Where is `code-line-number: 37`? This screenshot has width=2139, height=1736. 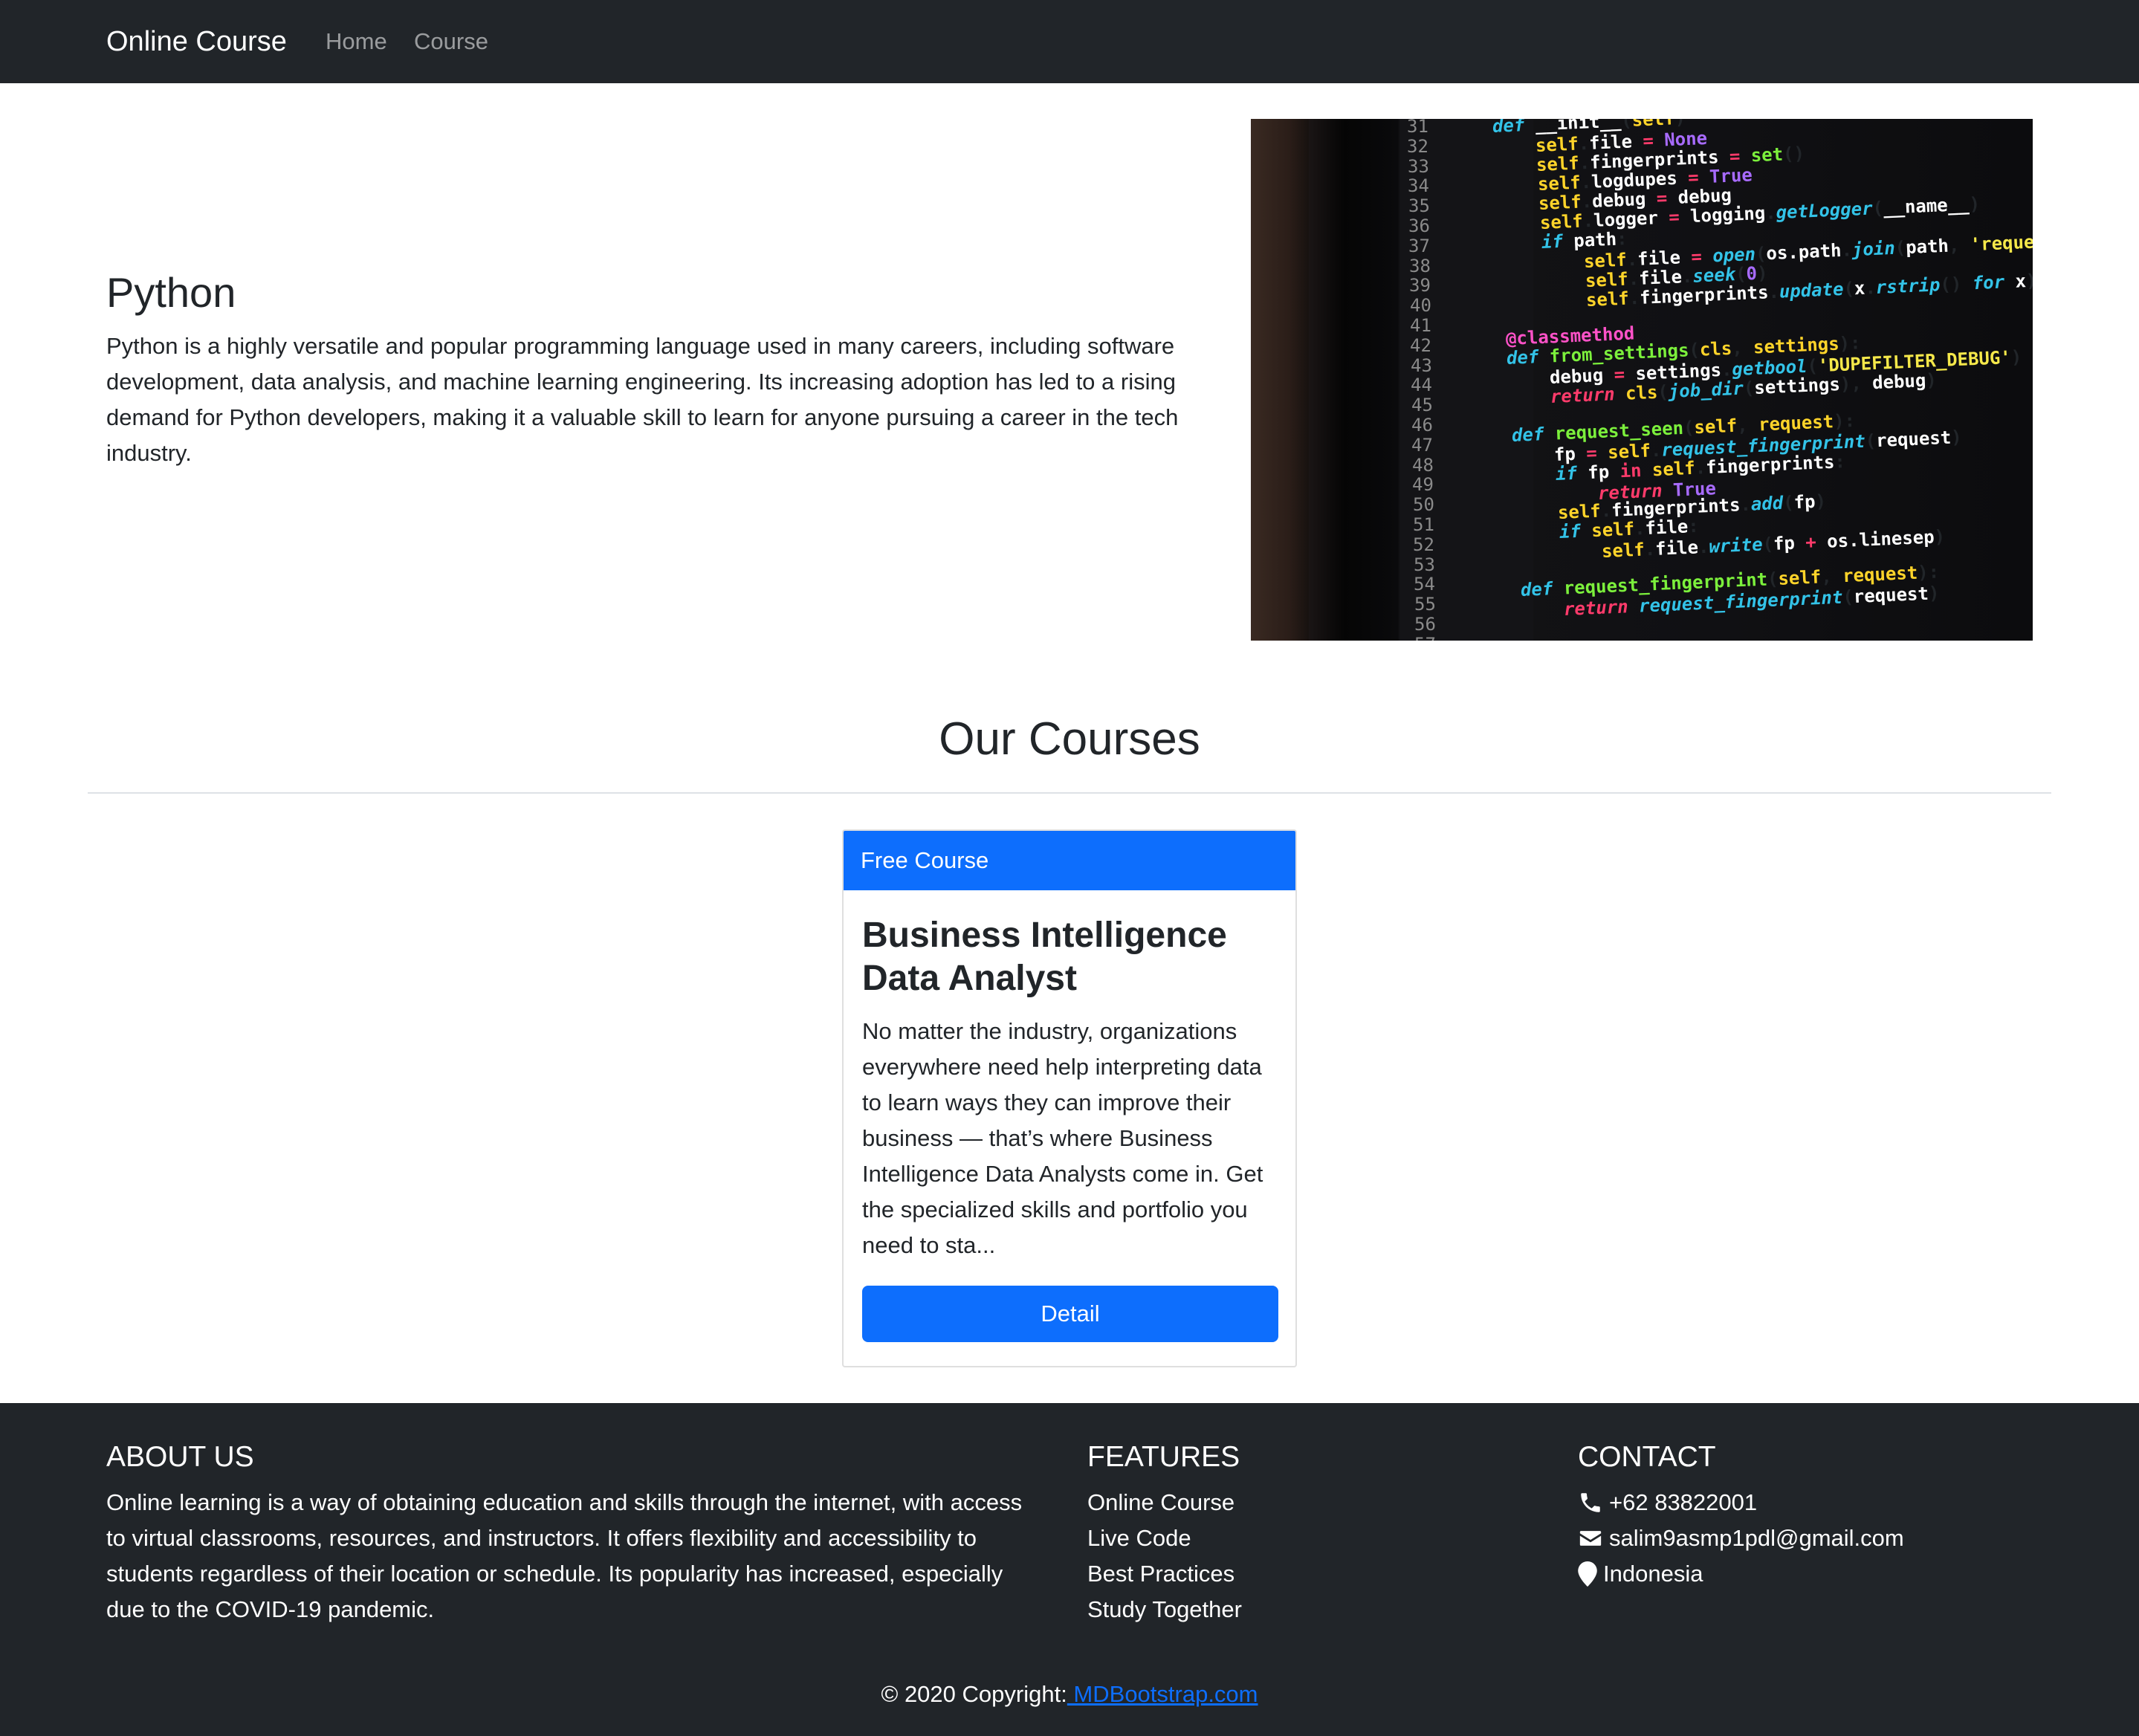
code-line-number: 37 is located at coordinates (1419, 245).